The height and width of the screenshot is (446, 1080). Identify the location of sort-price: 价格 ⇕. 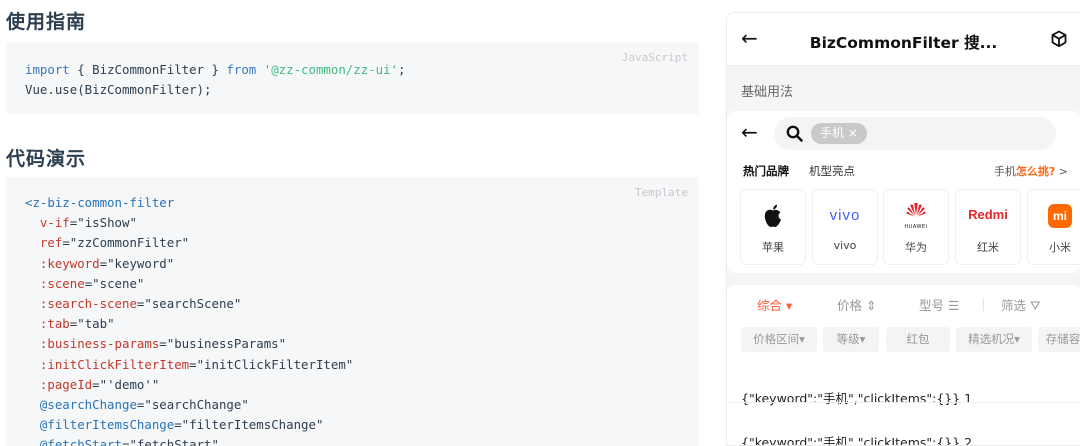
(856, 304).